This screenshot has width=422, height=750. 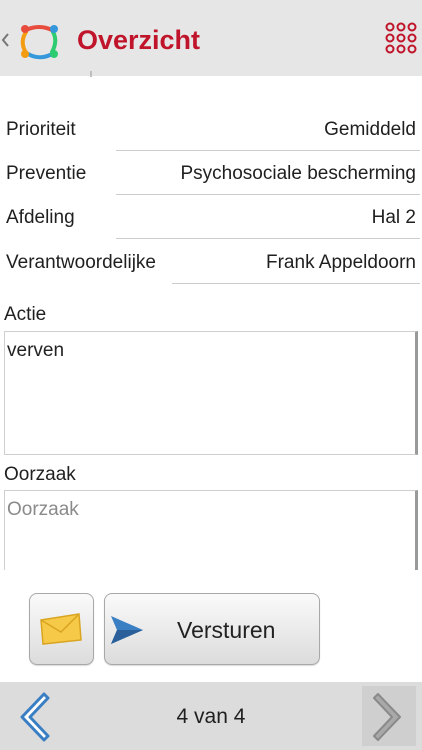 What do you see at coordinates (5, 40) in the screenshot?
I see `back-chevron-icon` at bounding box center [5, 40].